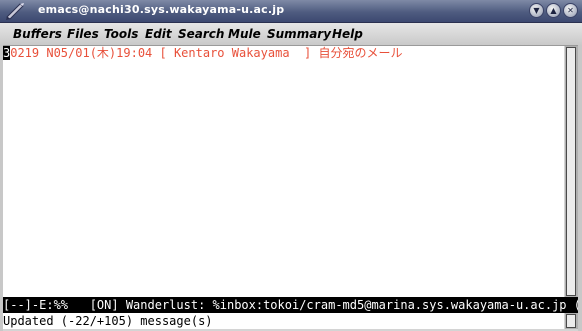 This screenshot has width=582, height=331. I want to click on echo-area-scrollbar, so click(571, 321).